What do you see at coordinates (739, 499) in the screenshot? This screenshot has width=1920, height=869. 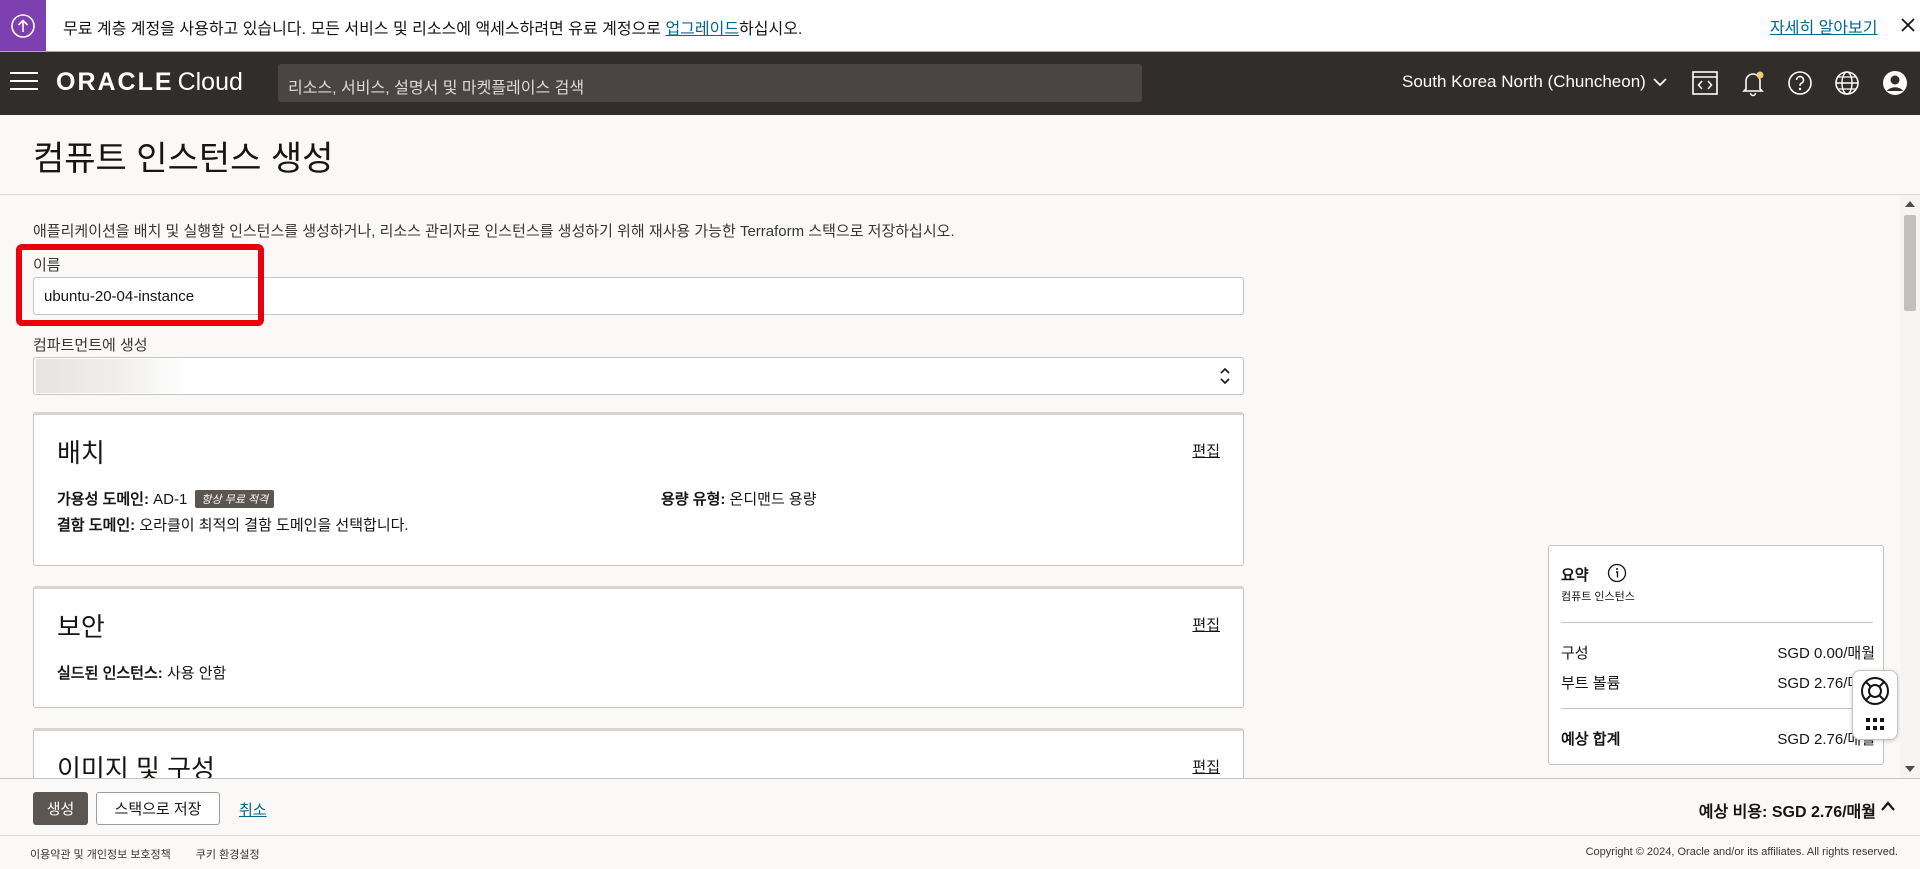 I see `capacity-type: 용량 유형: 온디맨드 용량` at bounding box center [739, 499].